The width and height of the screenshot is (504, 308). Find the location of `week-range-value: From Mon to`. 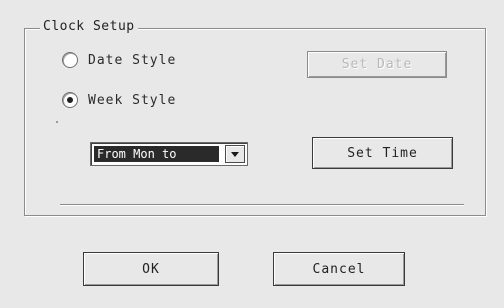

week-range-value: From Mon to is located at coordinates (156, 154).